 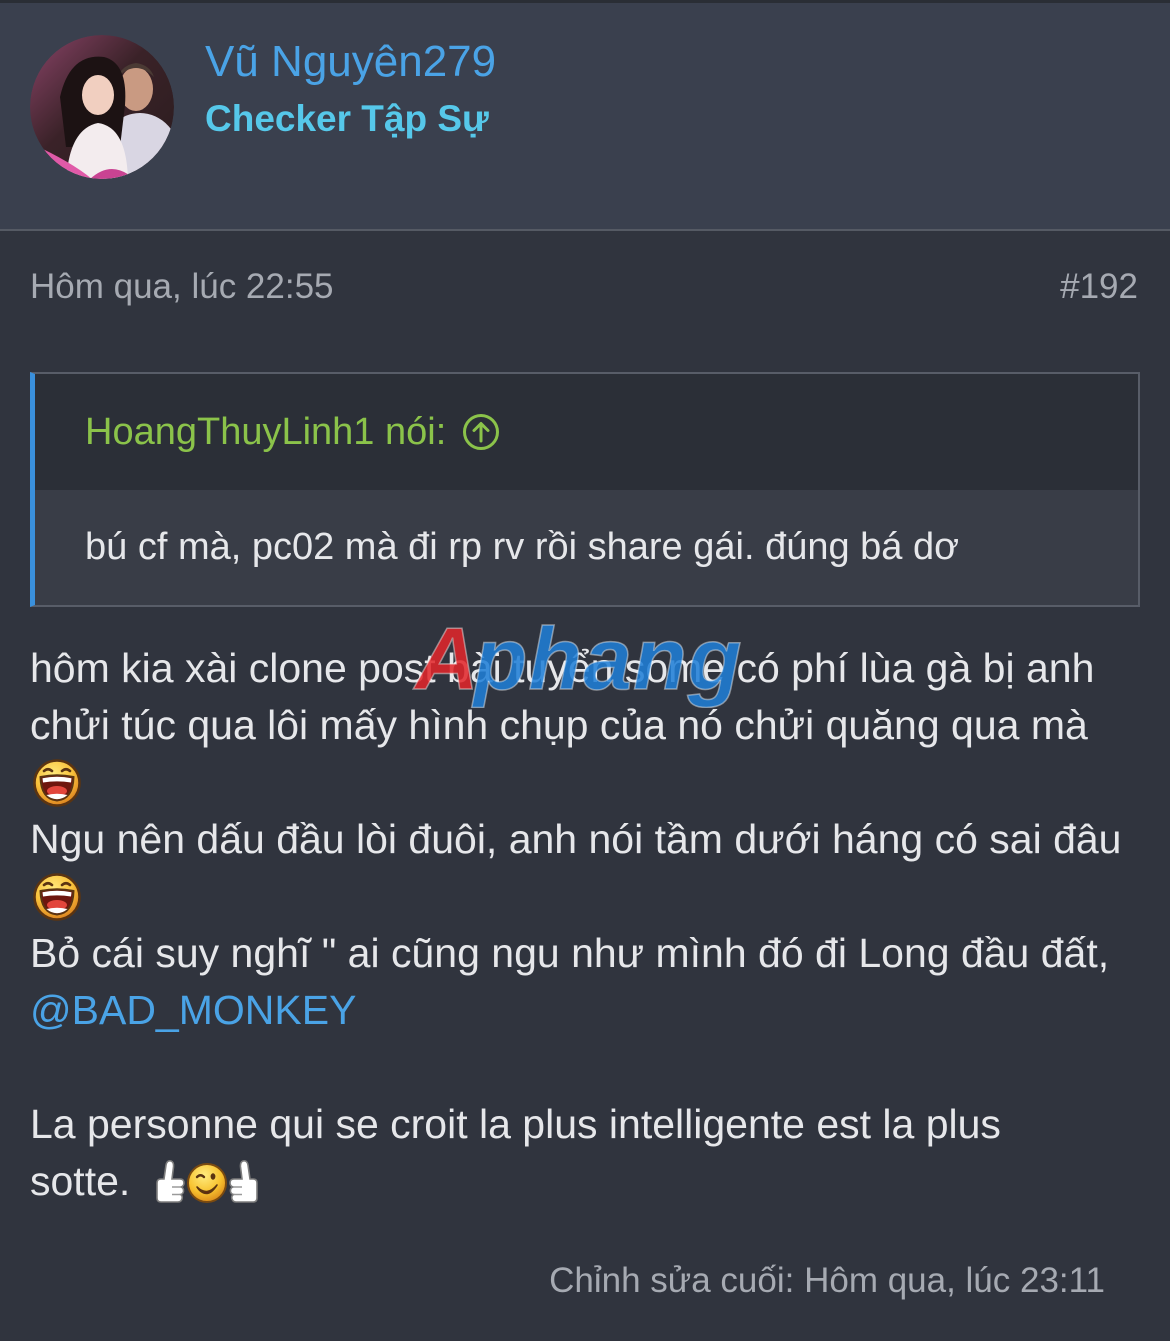 I want to click on avatar-photo, so click(x=102, y=107).